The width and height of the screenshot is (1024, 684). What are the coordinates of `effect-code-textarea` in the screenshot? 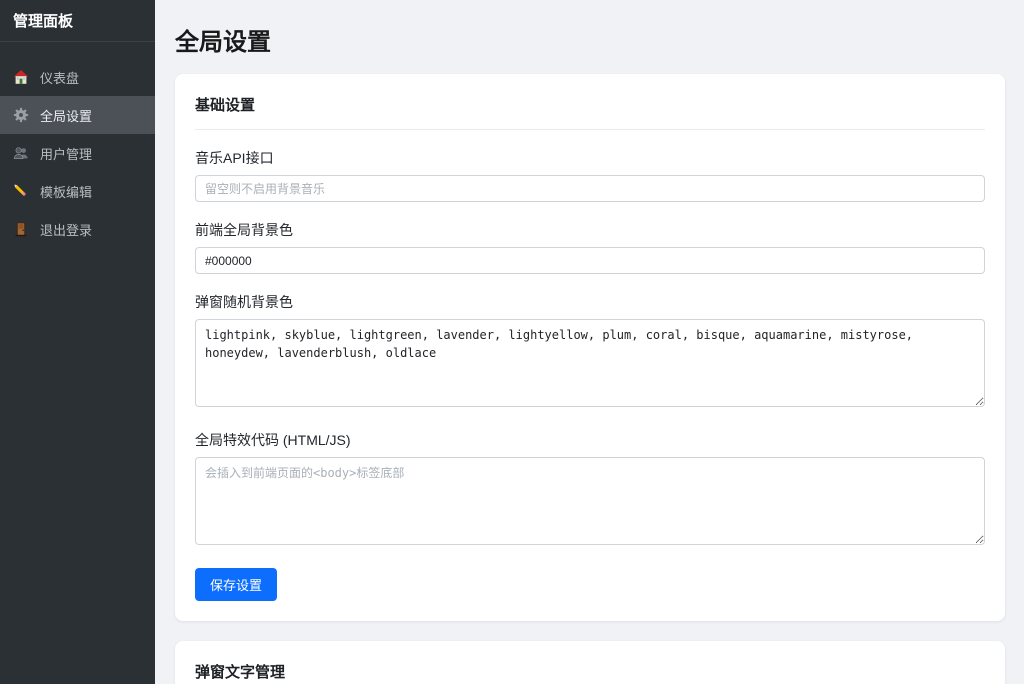 It's located at (590, 501).